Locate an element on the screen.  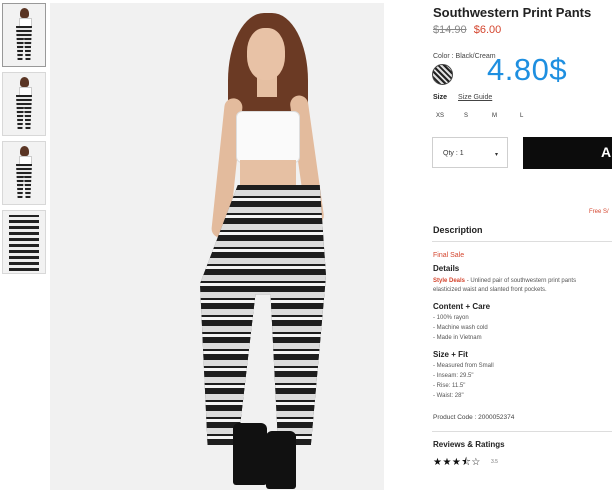
size-option-s: S is located at coordinates (478, 116).